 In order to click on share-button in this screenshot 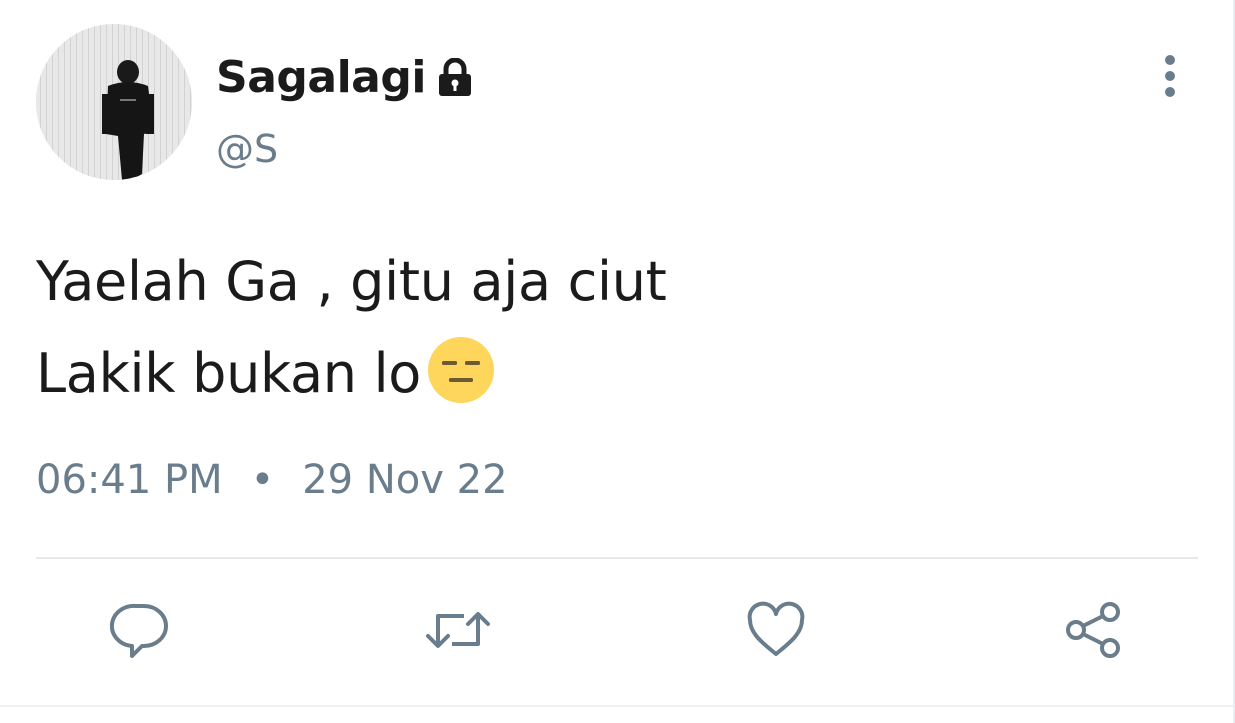, I will do `click(1094, 630)`.